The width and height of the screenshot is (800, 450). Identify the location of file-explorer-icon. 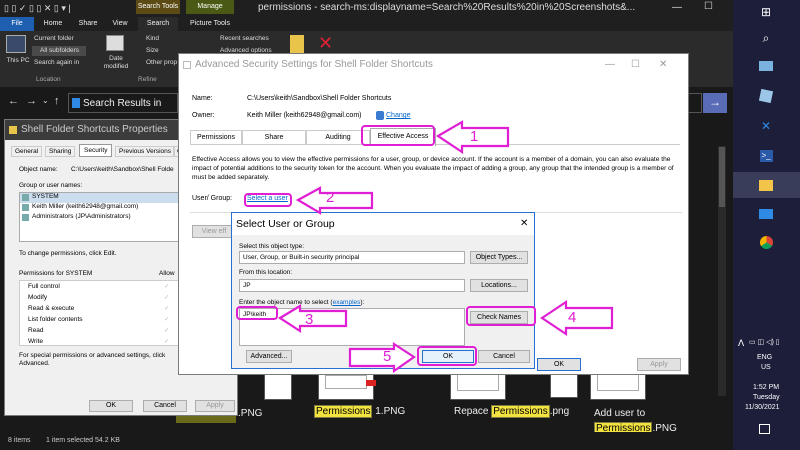
(766, 185).